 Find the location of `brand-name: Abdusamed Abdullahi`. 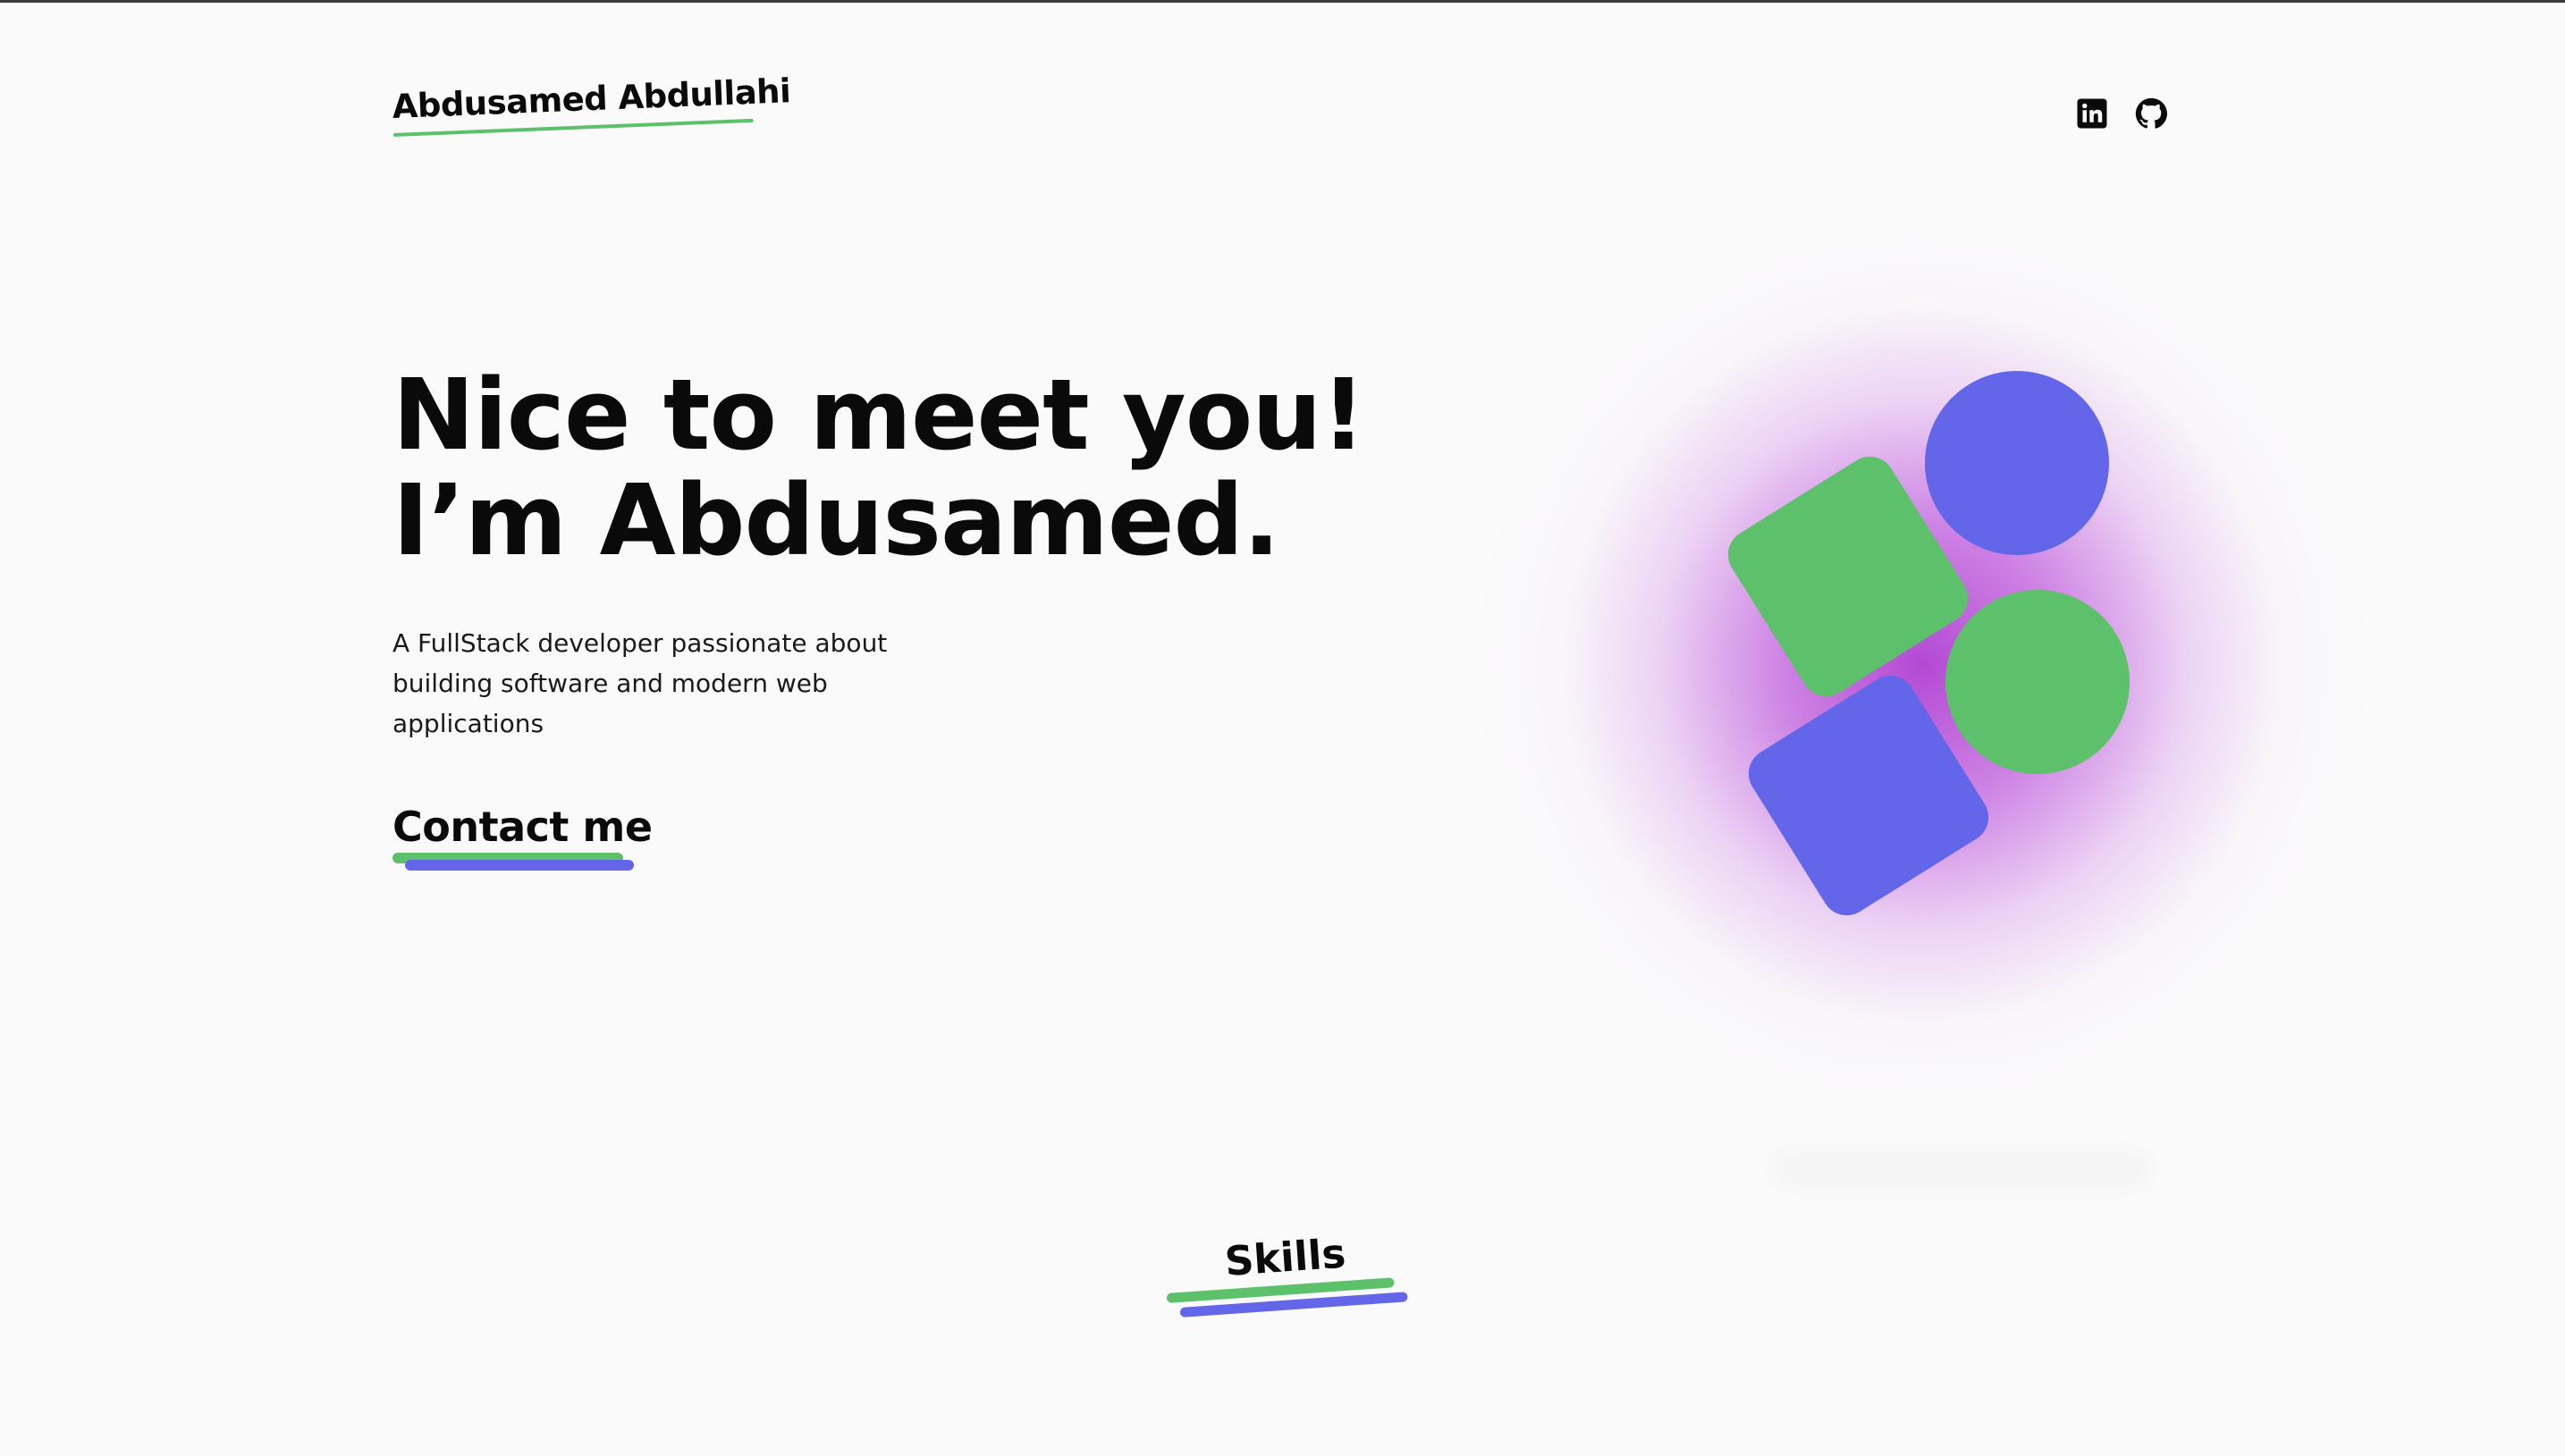

brand-name: Abdusamed Abdullahi is located at coordinates (591, 99).